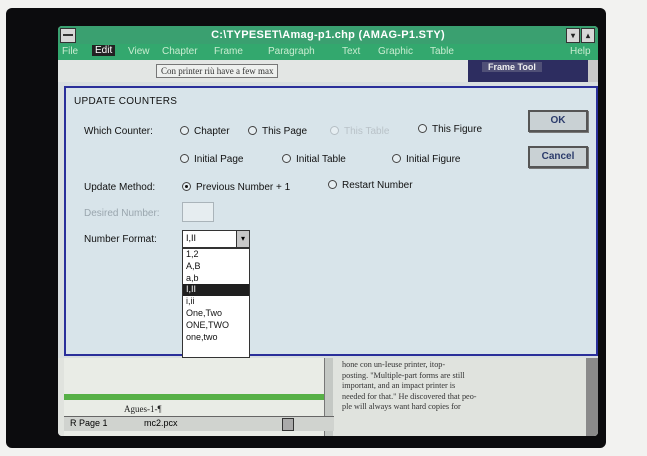 This screenshot has height=456, width=647. I want to click on title-bar: C:\TYPESET\Amag-p1.chp (AMAG-P1.STY) ▾ ▴, so click(328, 35).